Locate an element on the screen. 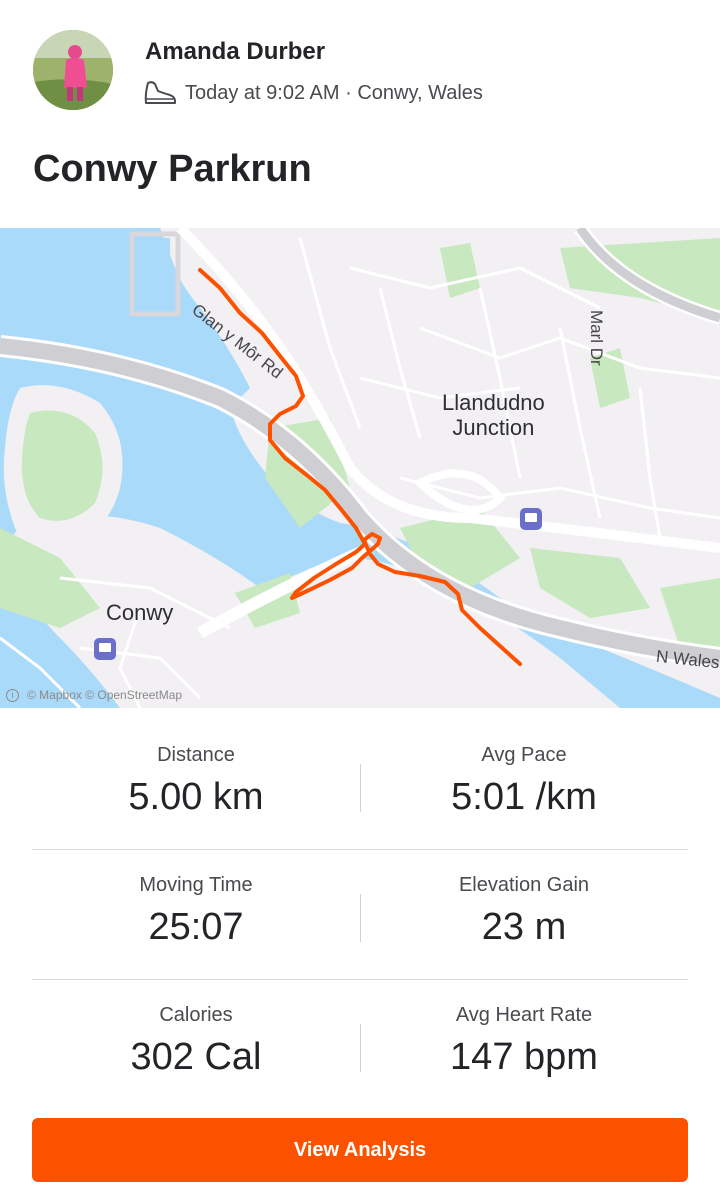  activity-title: Conwy Parkrun is located at coordinates (172, 169).